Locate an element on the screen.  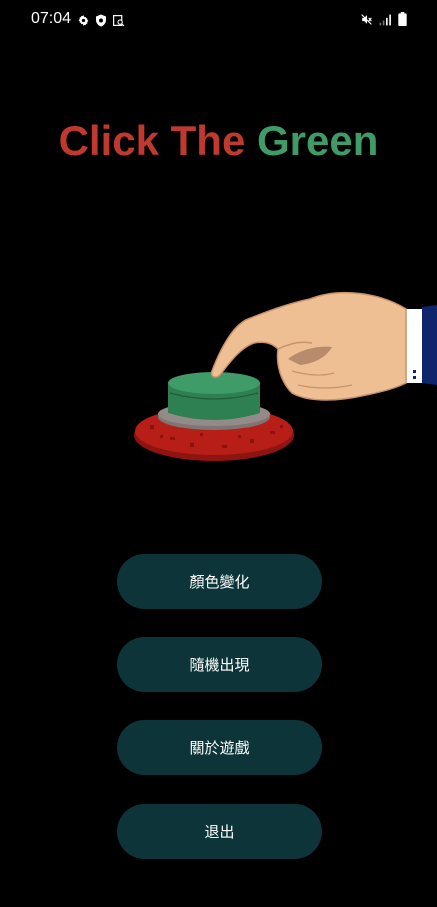
about-game-button: 關於遊戲 is located at coordinates (219, 747).